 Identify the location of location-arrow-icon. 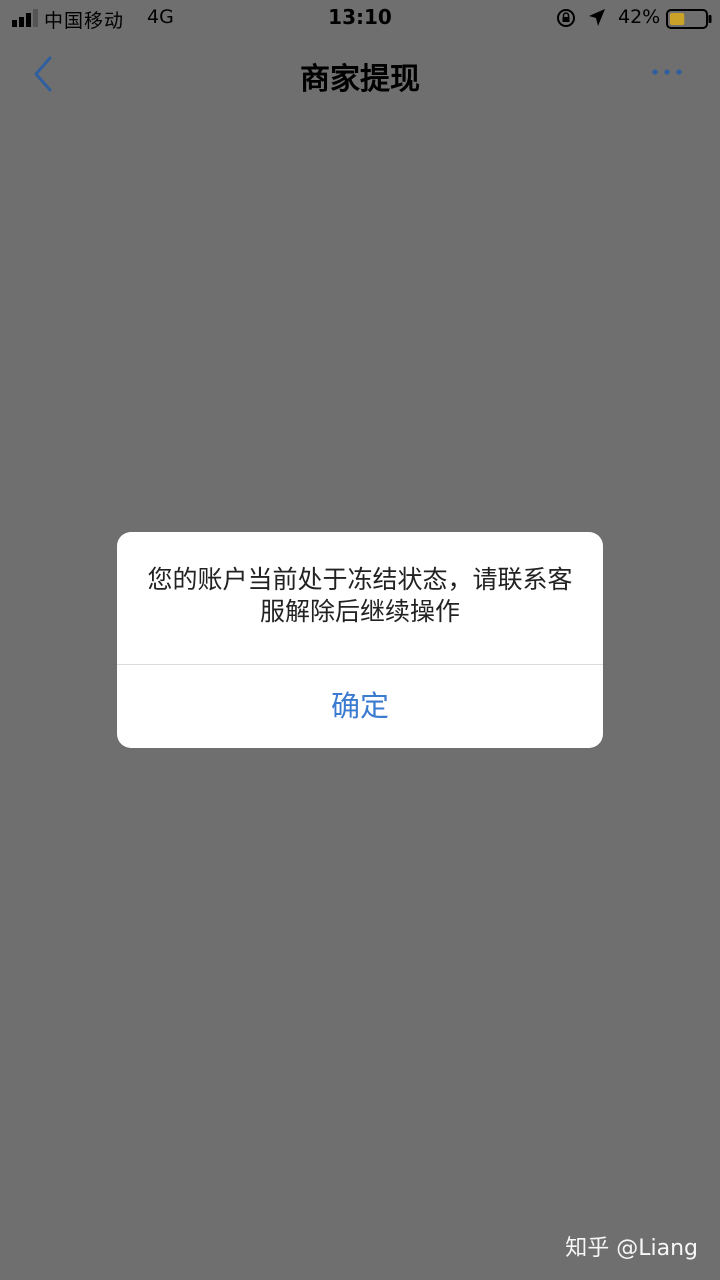
(597, 17).